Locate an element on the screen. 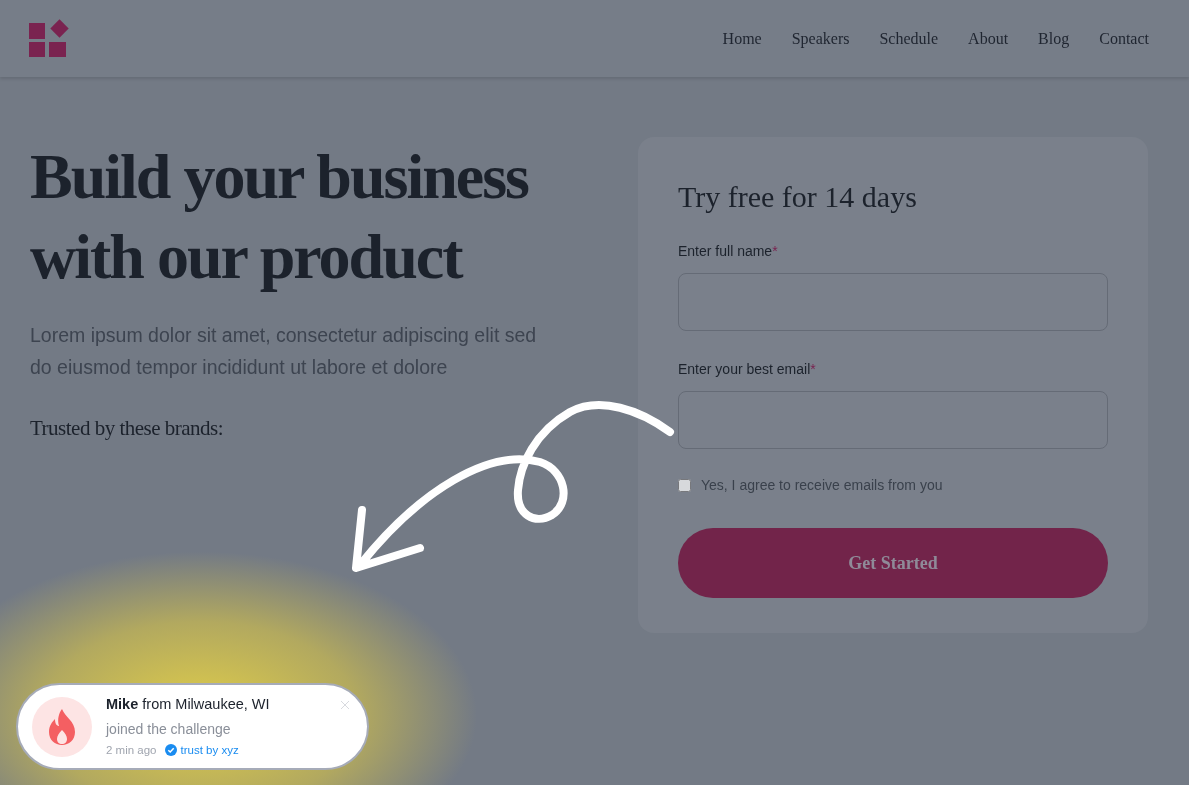 This screenshot has height=785, width=1189. consent-checkbox is located at coordinates (684, 485).